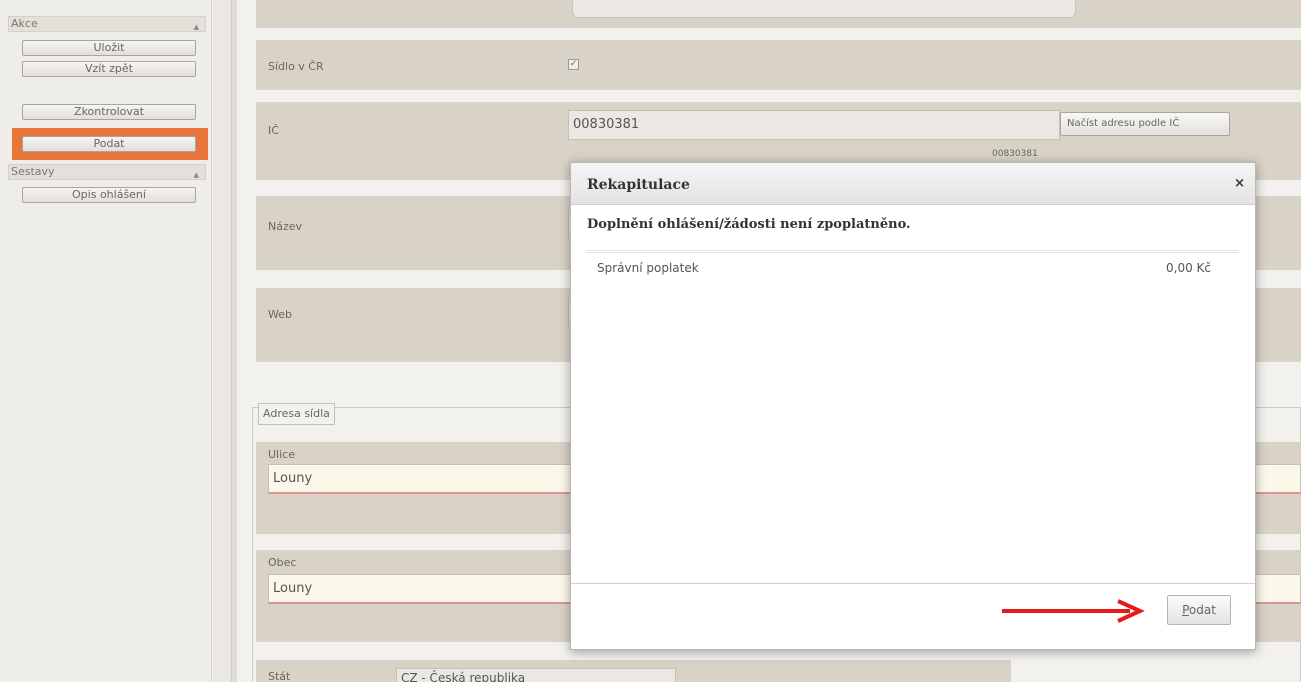  I want to click on check-button: Zkontrolovat, so click(109, 112).